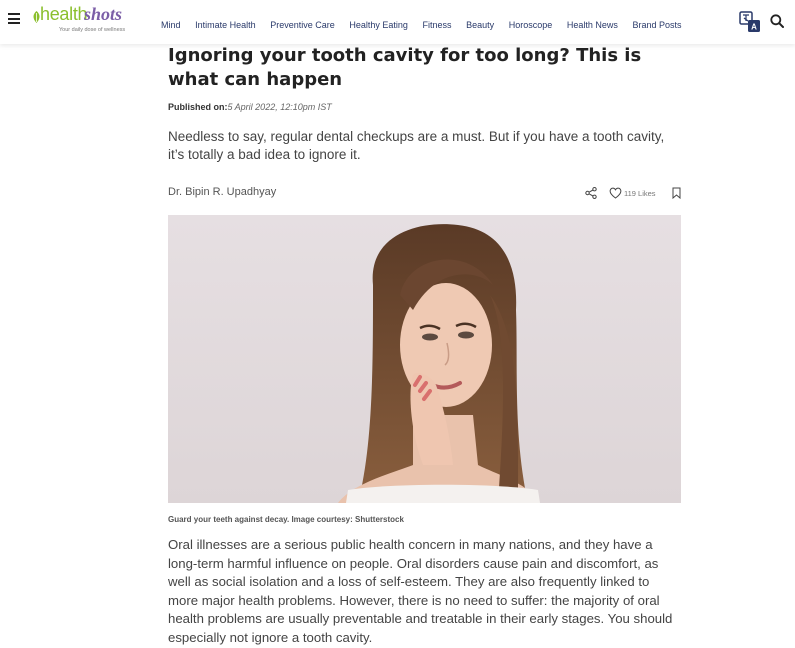 Image resolution: width=795 pixels, height=648 pixels. What do you see at coordinates (777, 21) in the screenshot?
I see `search-icon` at bounding box center [777, 21].